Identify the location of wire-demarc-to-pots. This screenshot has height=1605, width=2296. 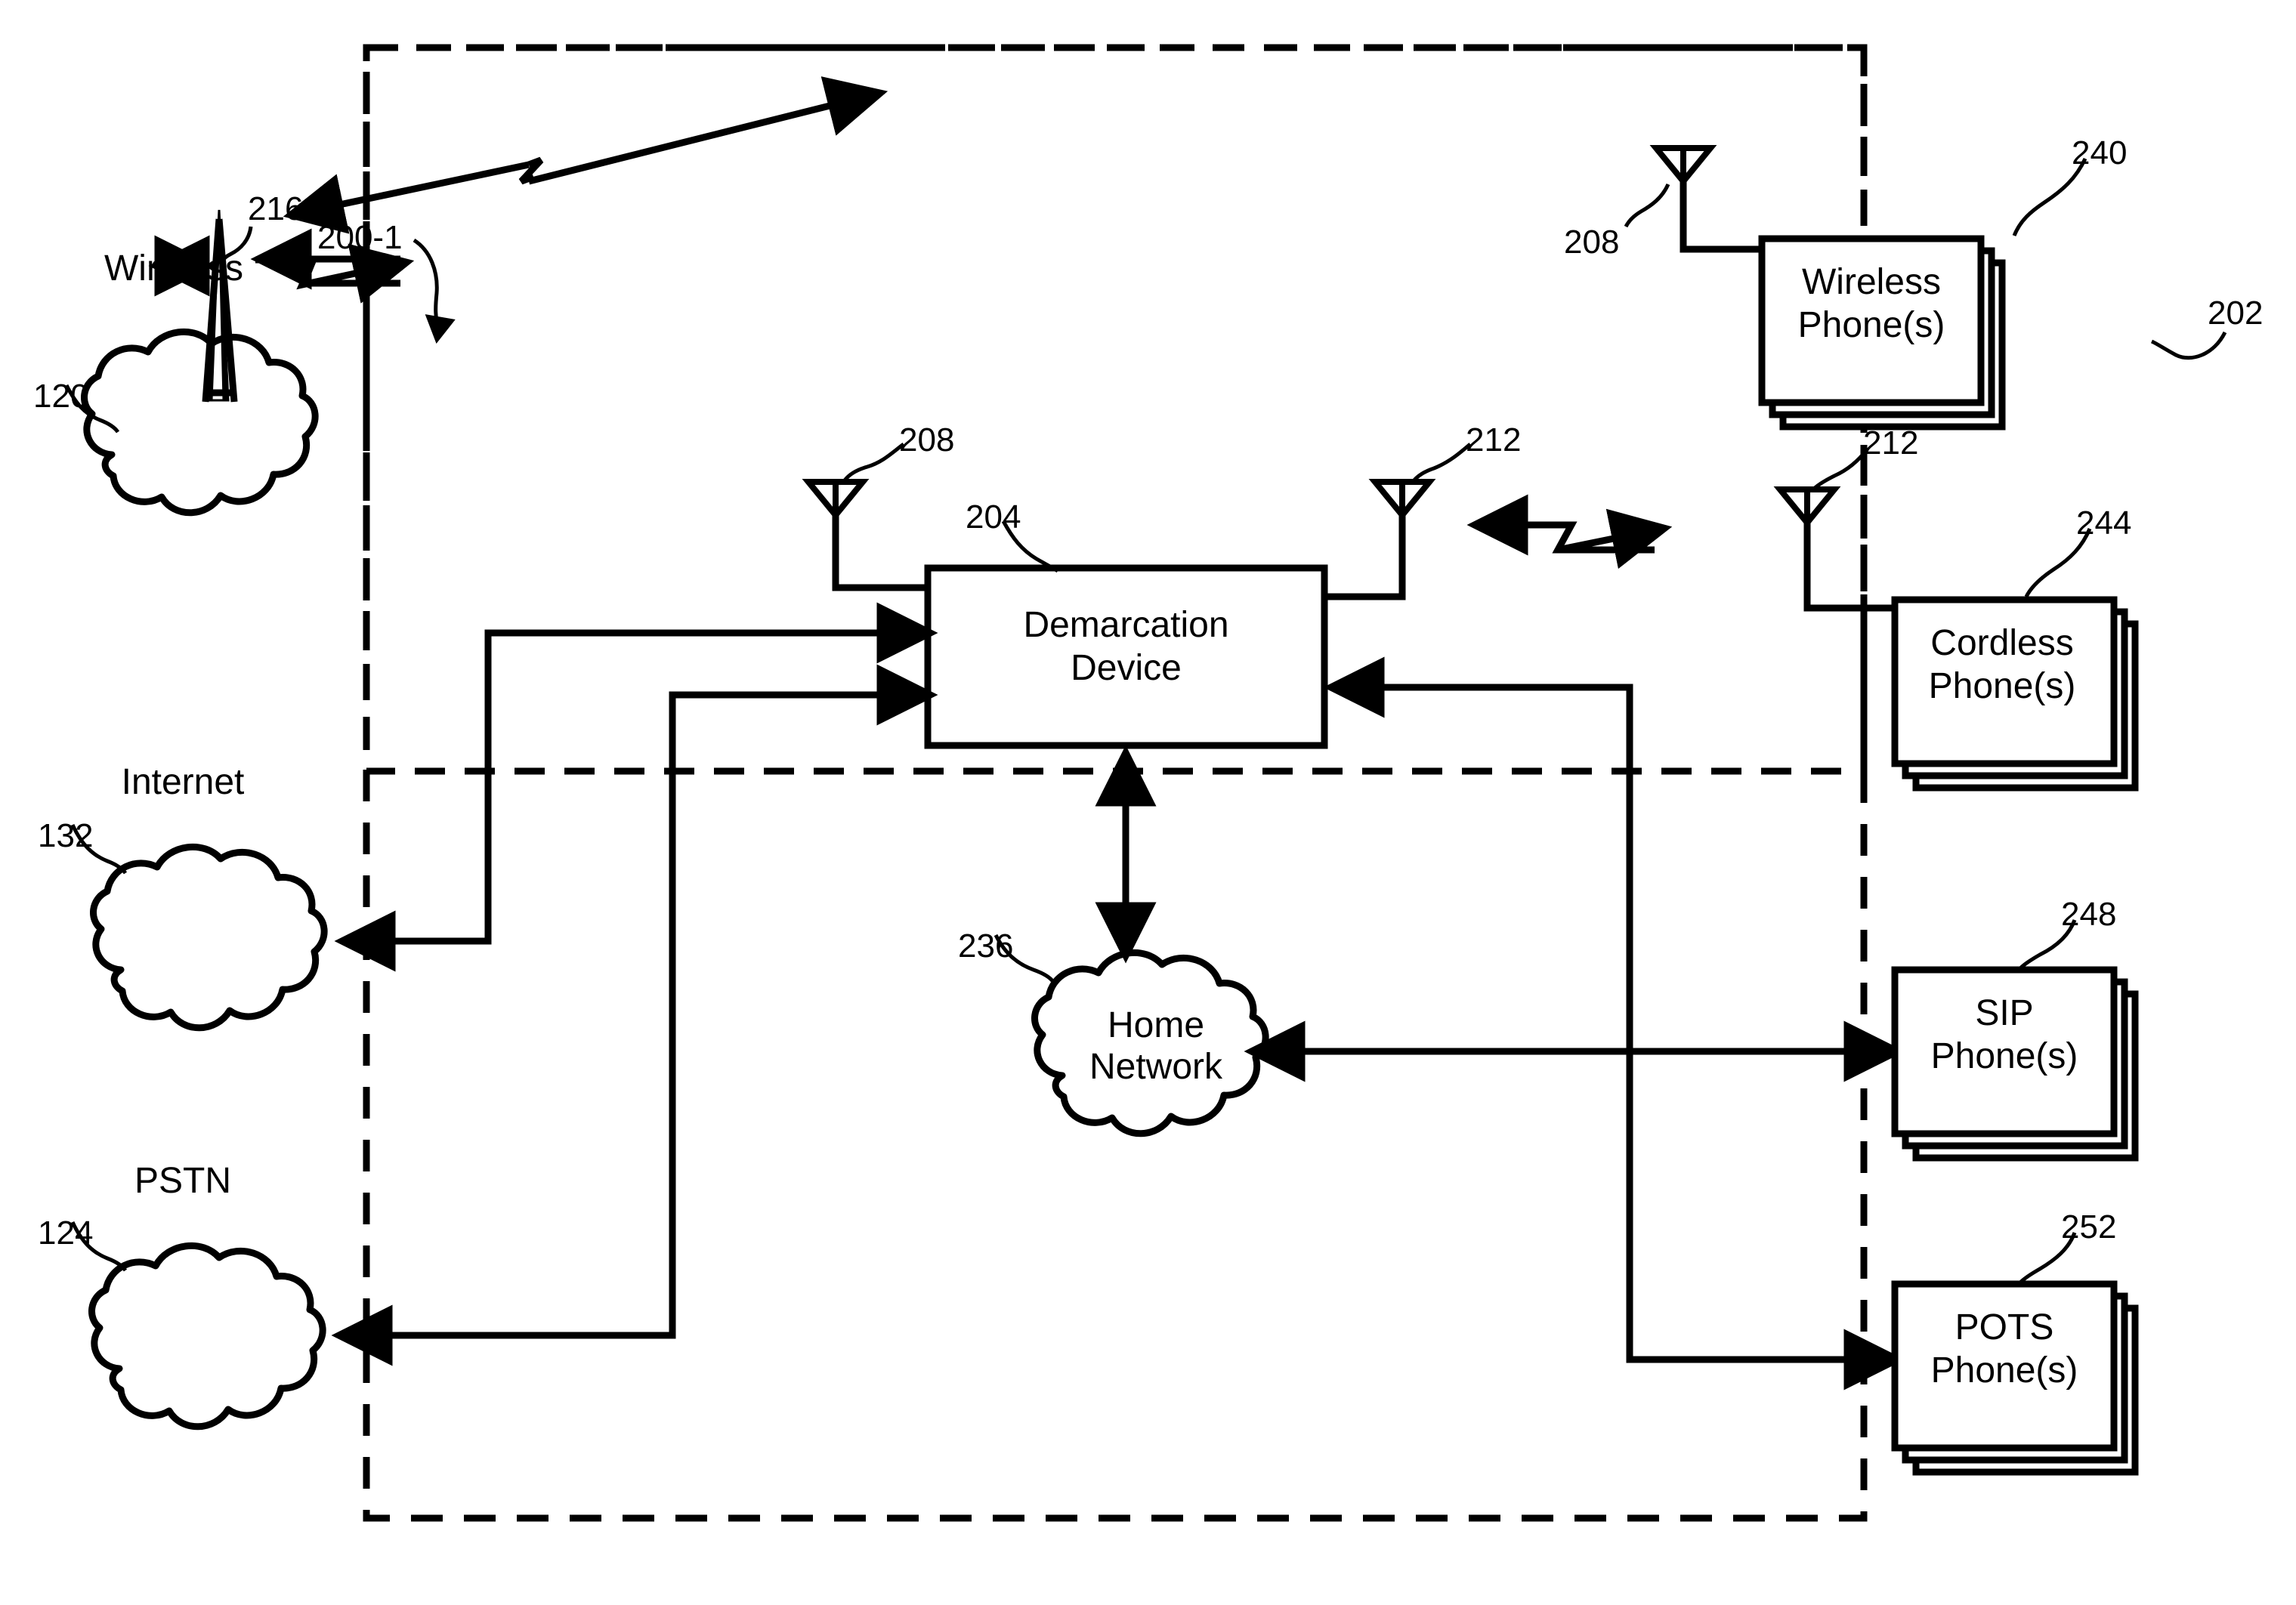
(1614, 1023).